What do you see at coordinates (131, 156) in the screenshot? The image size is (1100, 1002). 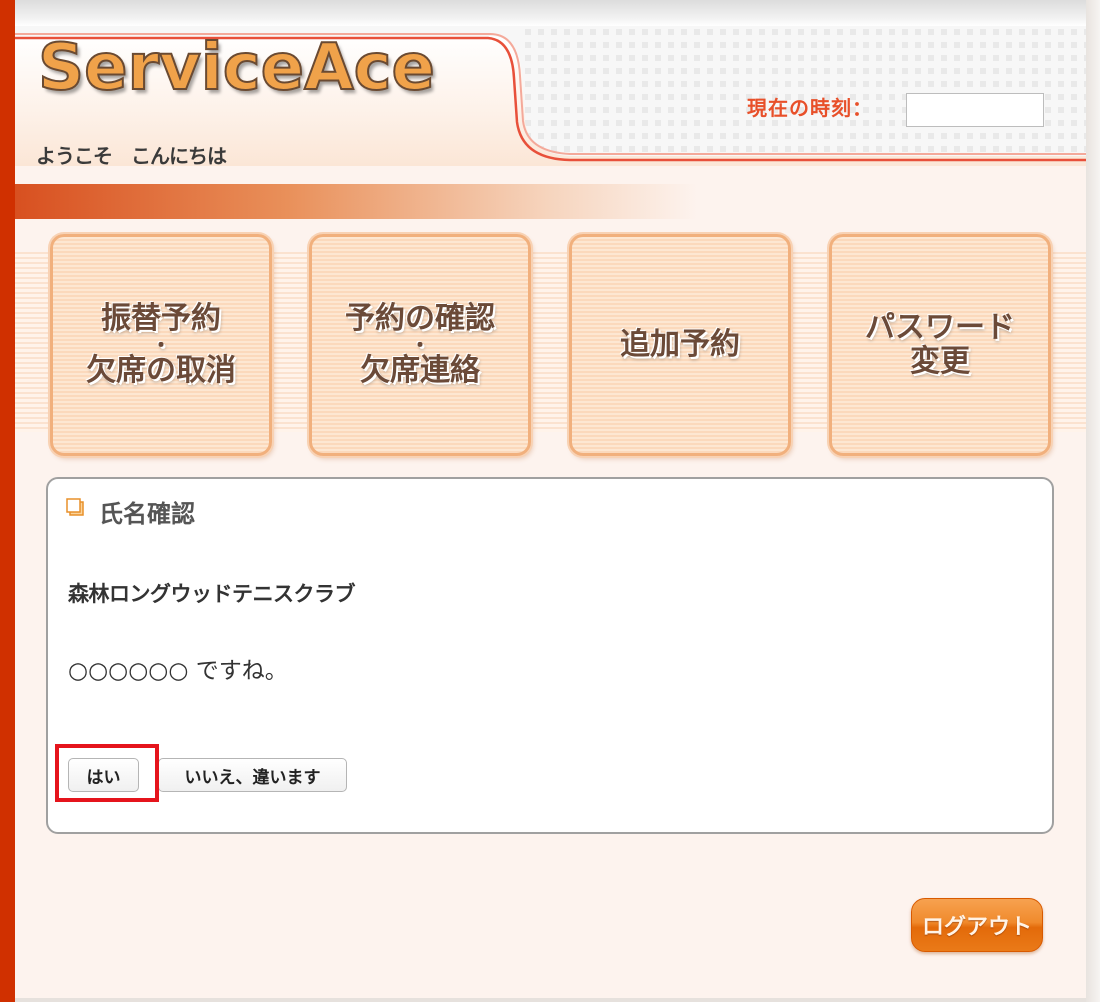 I see `welcome-message: ようこそ こんにちは` at bounding box center [131, 156].